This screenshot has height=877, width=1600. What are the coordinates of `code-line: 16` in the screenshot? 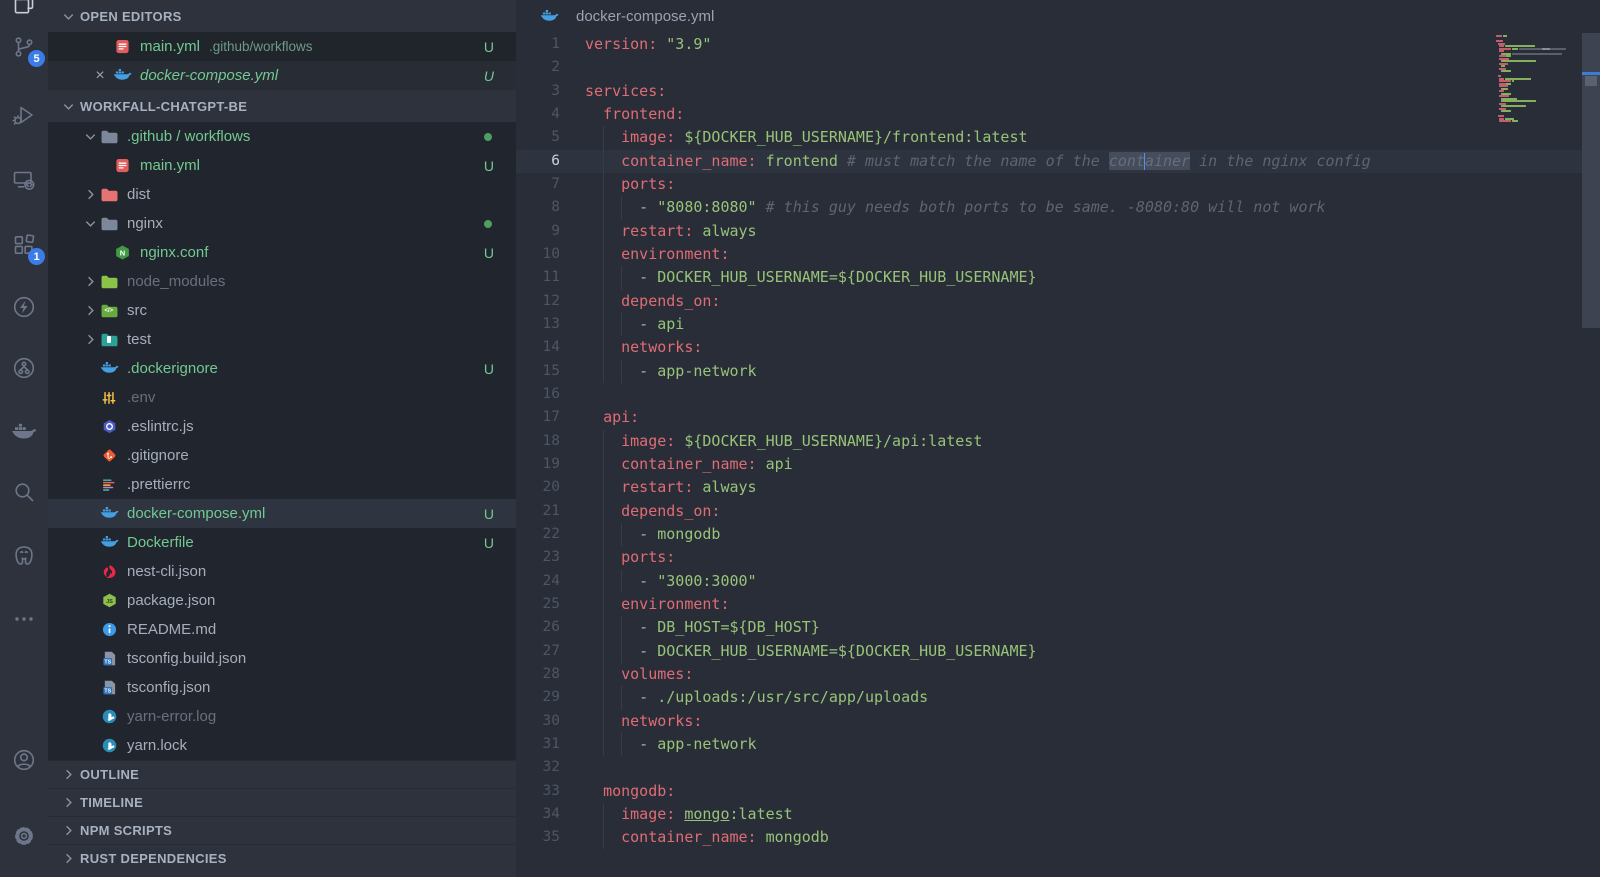 It's located at (1058, 394).